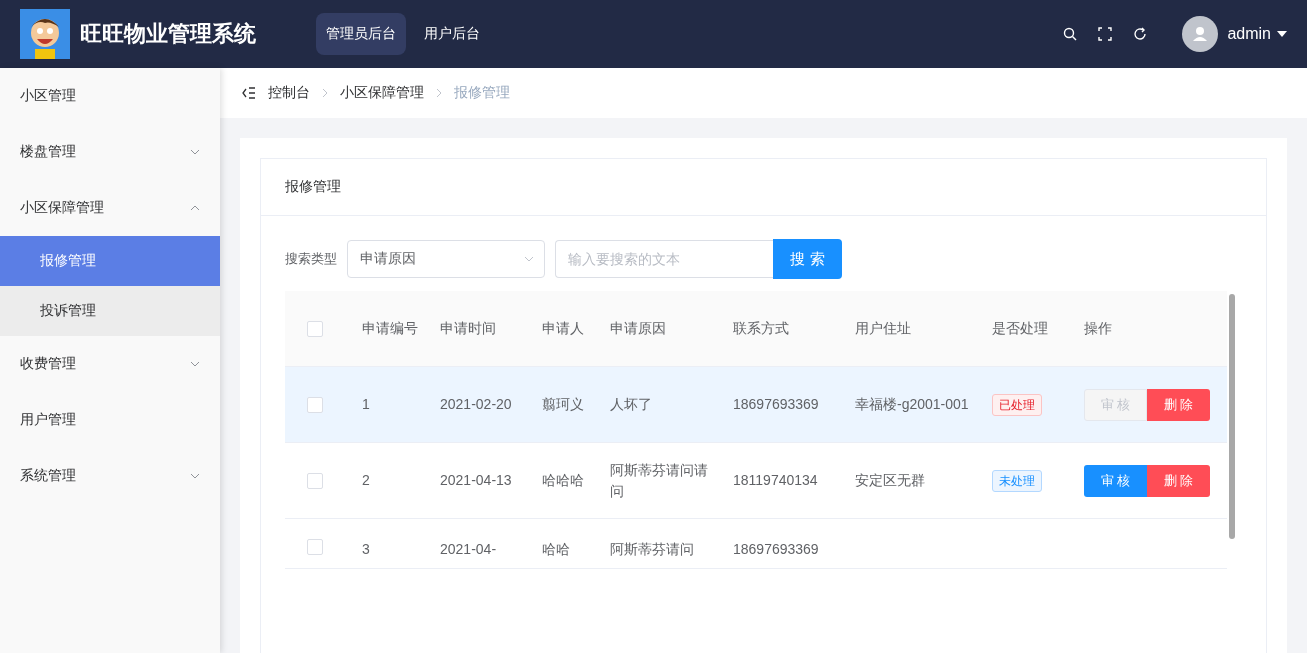 This screenshot has height=653, width=1307. Describe the element at coordinates (48, 364) in the screenshot. I see `menu-label: 收费管理` at that location.